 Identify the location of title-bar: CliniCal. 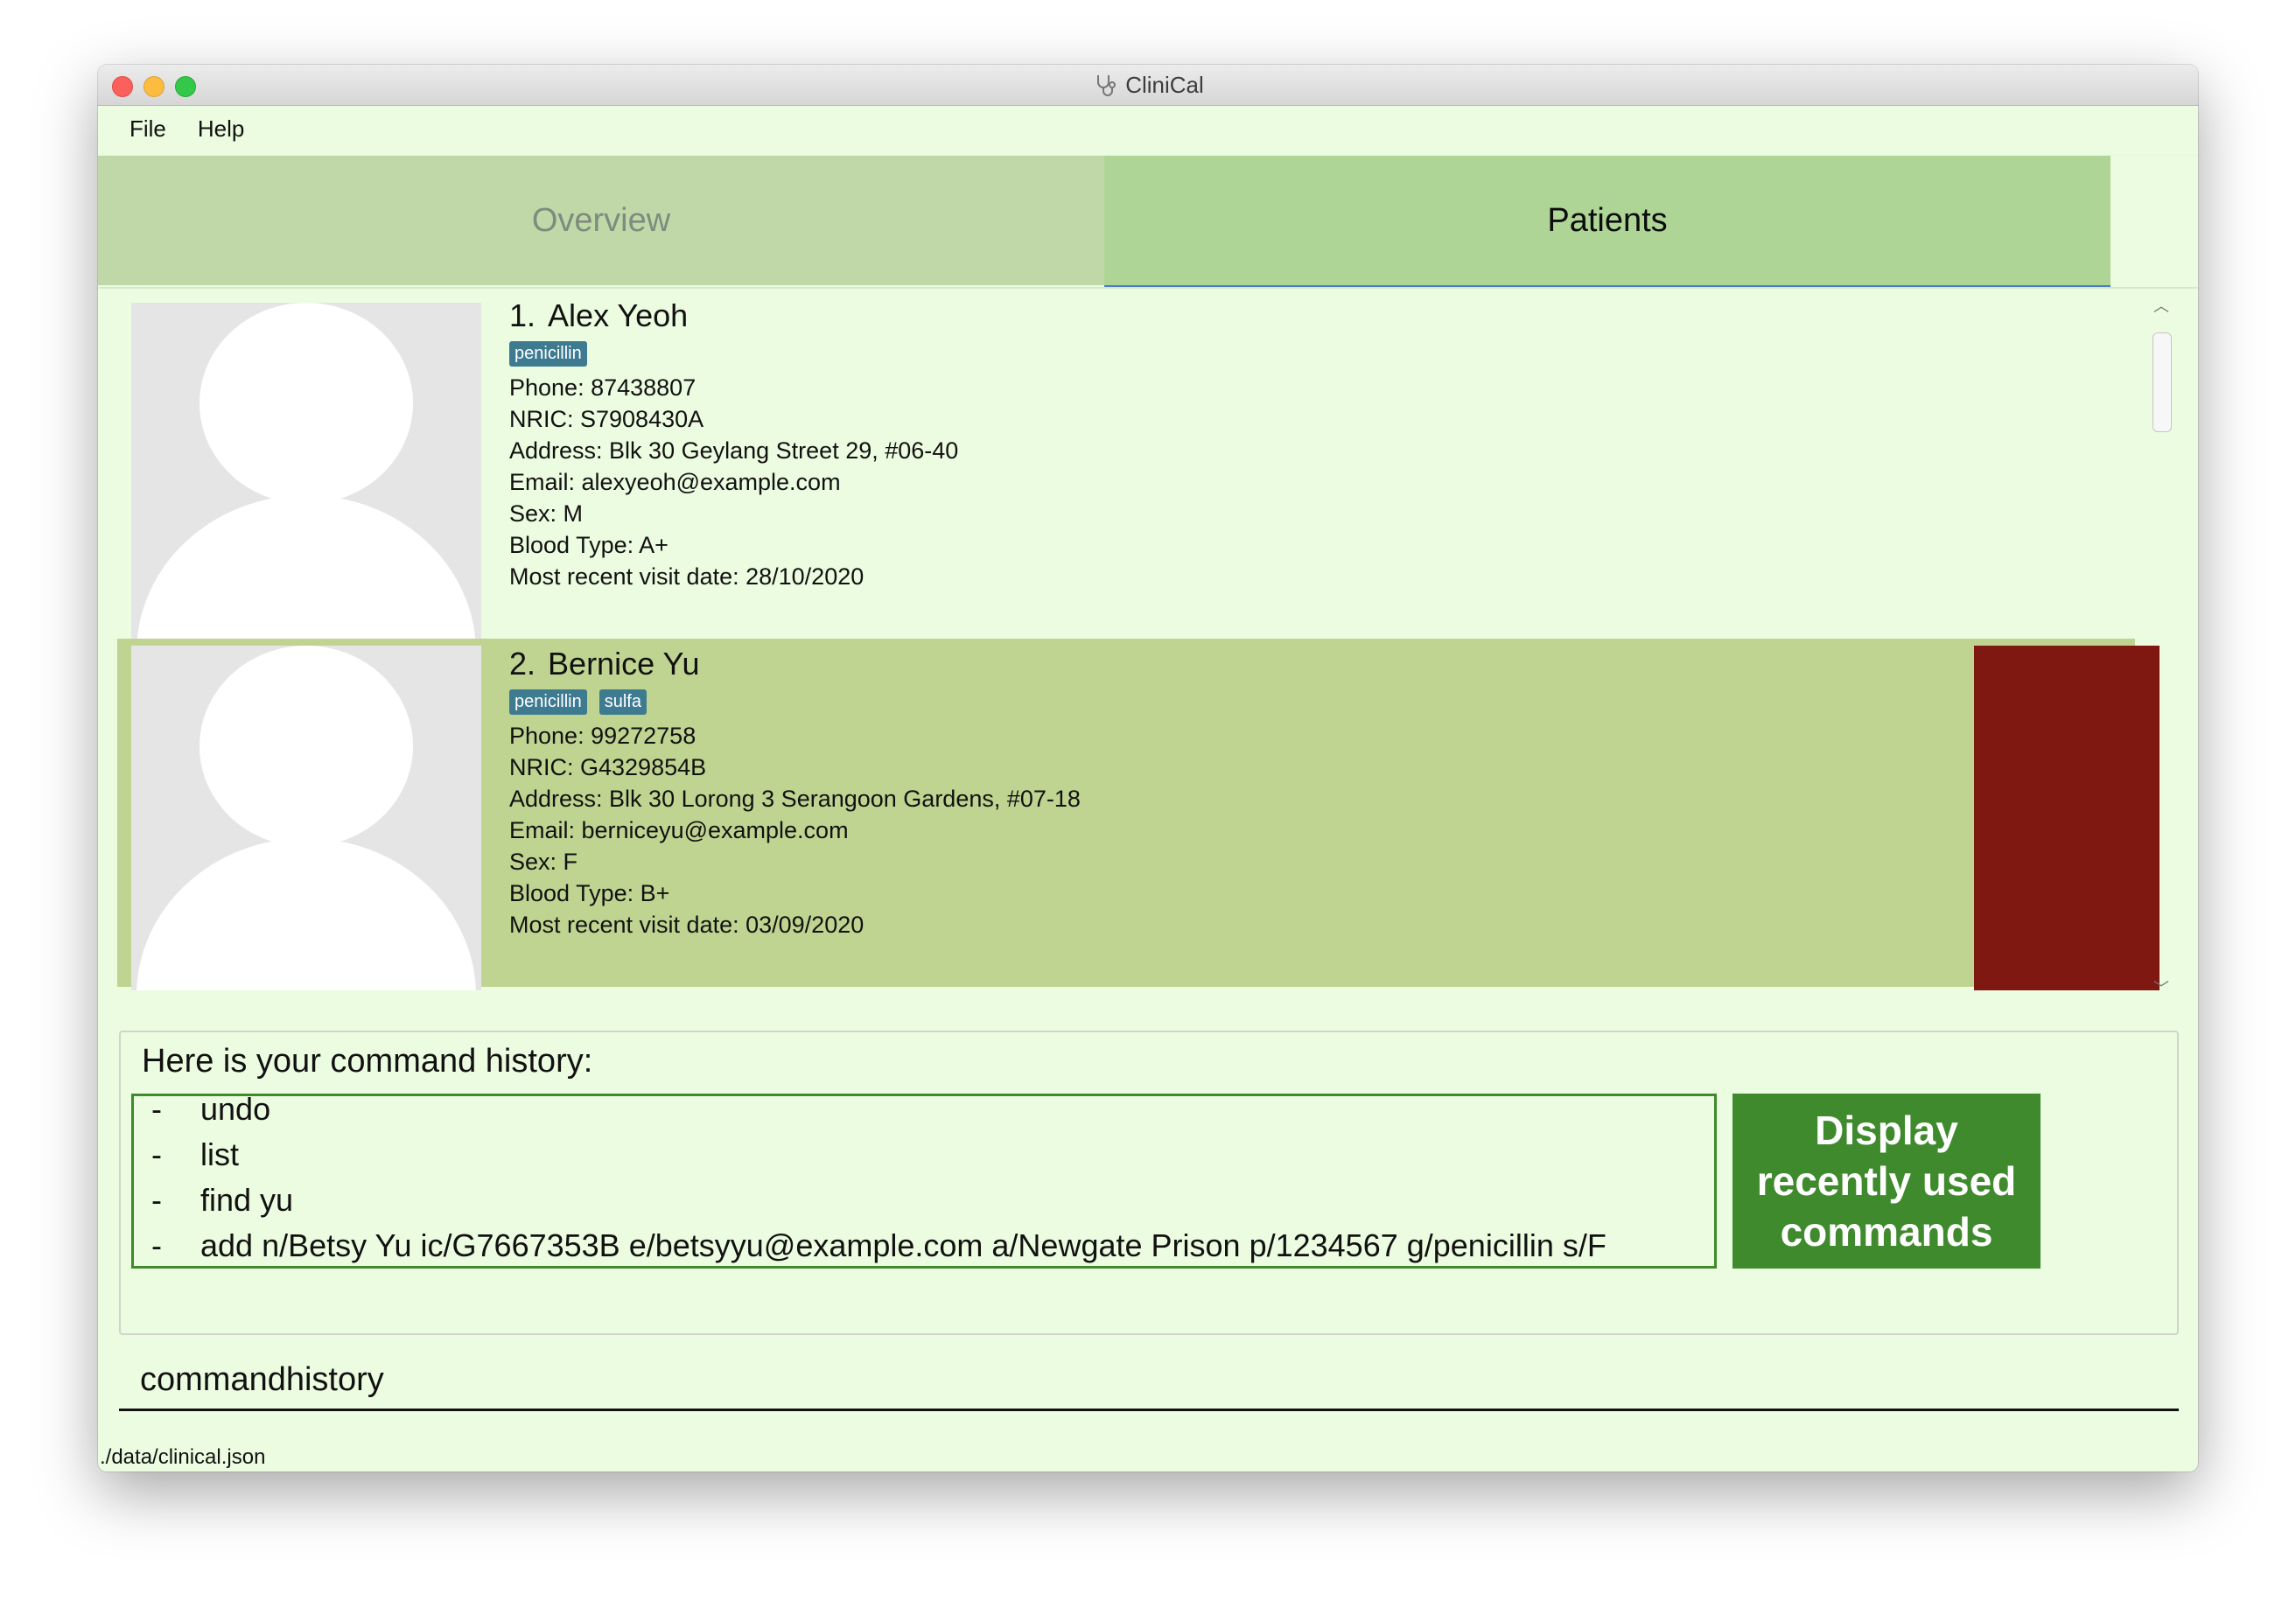
(1148, 86).